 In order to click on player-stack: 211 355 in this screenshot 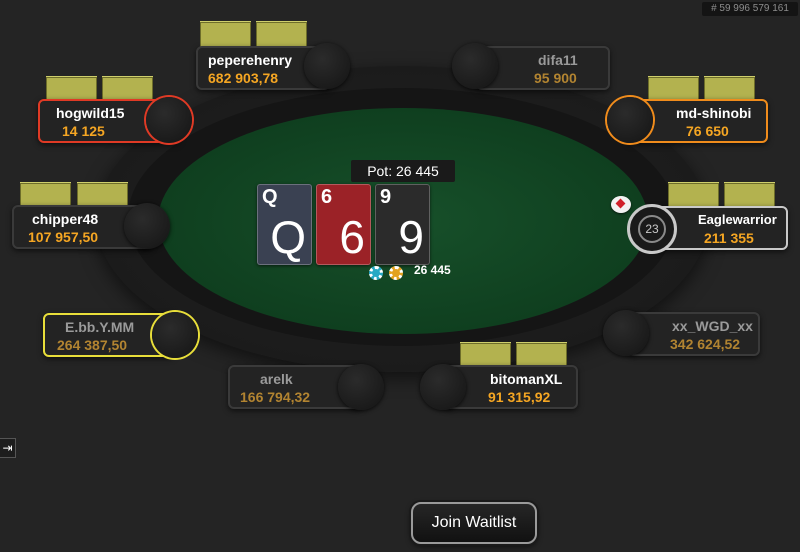, I will do `click(729, 238)`.